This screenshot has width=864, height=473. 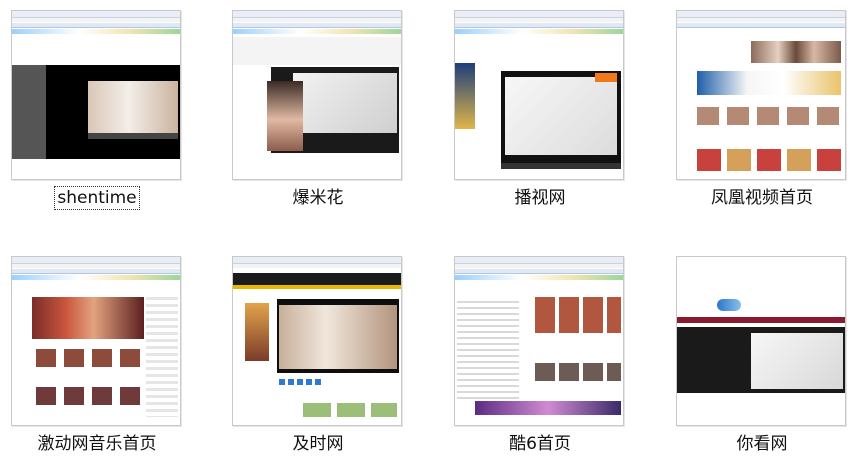 What do you see at coordinates (88, 318) in the screenshot?
I see `hero-banner` at bounding box center [88, 318].